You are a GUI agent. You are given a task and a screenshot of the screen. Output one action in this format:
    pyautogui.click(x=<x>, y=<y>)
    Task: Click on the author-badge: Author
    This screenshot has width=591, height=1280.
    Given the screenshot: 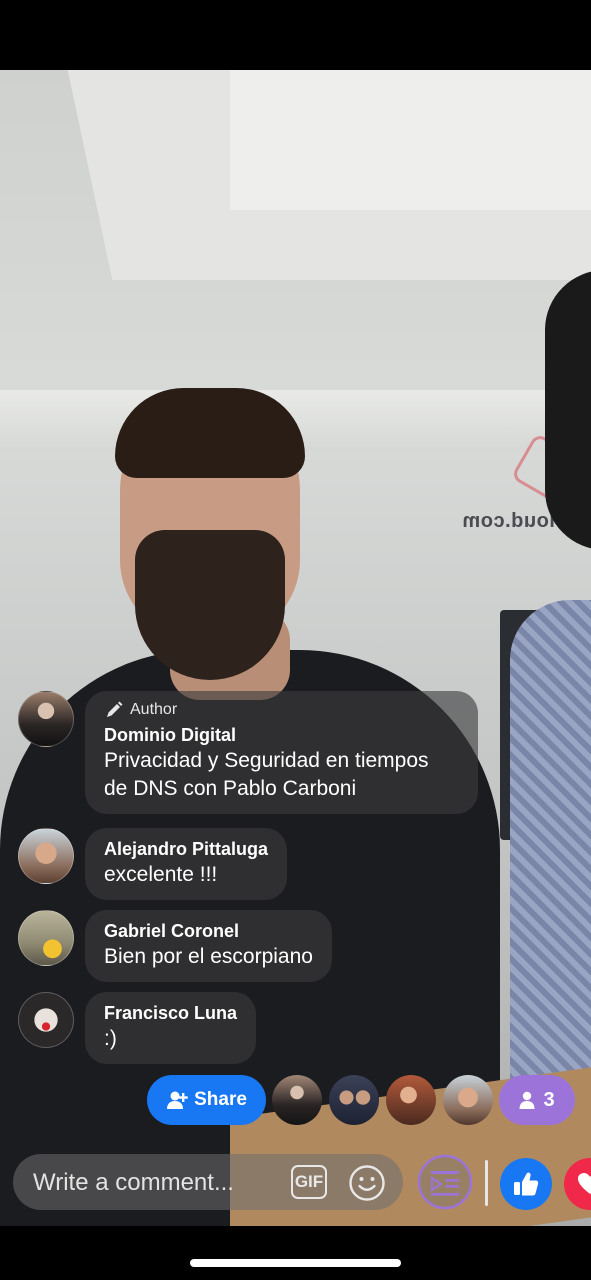 What is the action you would take?
    pyautogui.click(x=281, y=710)
    